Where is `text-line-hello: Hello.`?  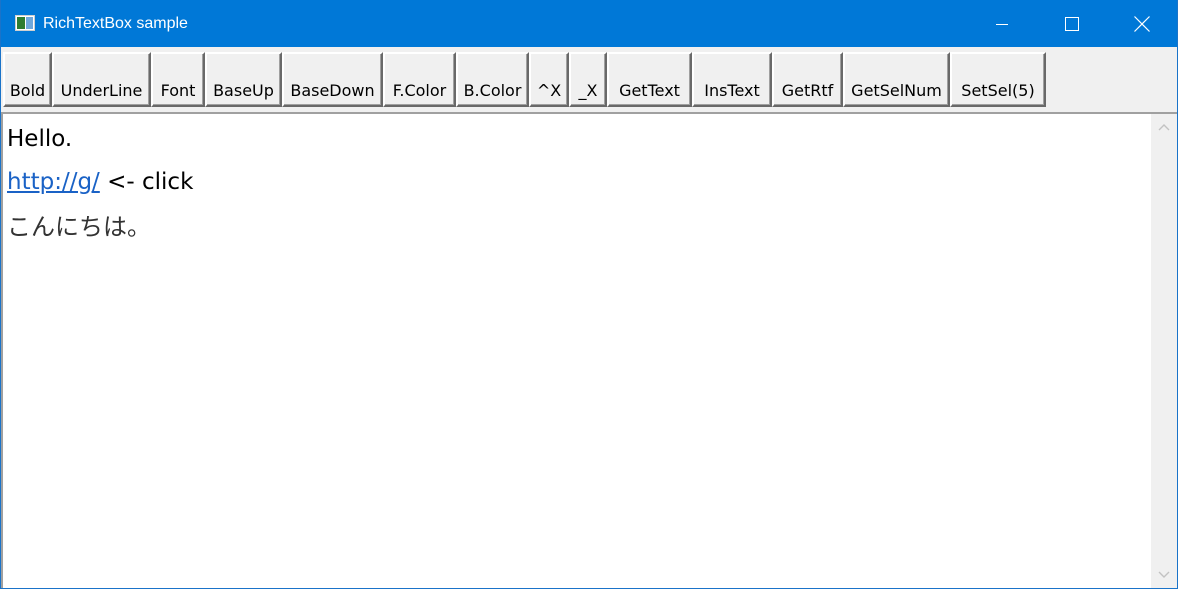 text-line-hello: Hello. is located at coordinates (40, 139).